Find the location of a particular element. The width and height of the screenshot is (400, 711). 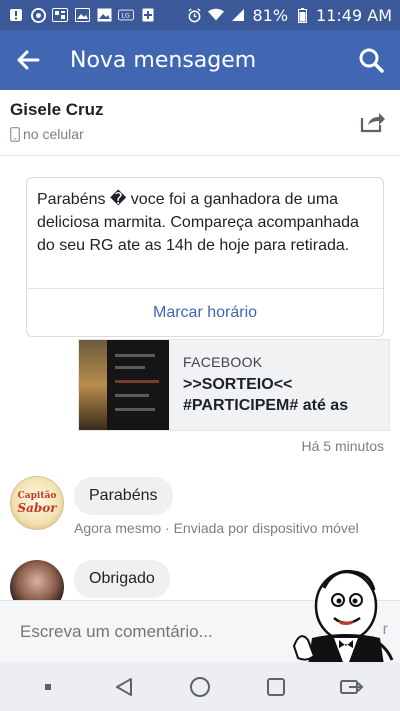

app-bar: Nova mensagem is located at coordinates (200, 60).